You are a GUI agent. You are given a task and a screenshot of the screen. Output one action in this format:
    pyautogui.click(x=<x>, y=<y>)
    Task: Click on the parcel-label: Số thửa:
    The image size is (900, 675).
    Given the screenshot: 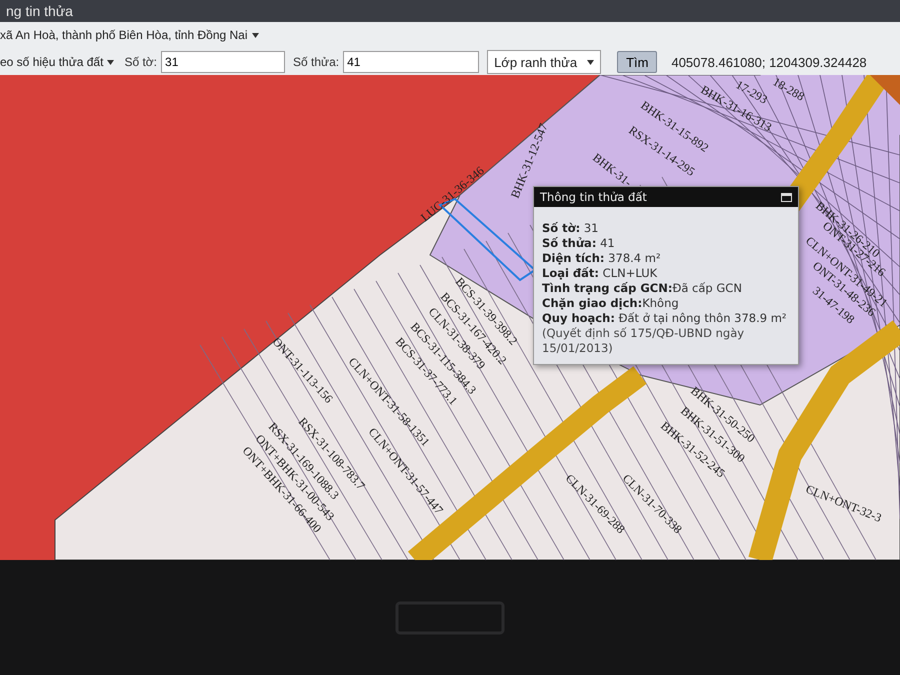 What is the action you would take?
    pyautogui.click(x=316, y=62)
    